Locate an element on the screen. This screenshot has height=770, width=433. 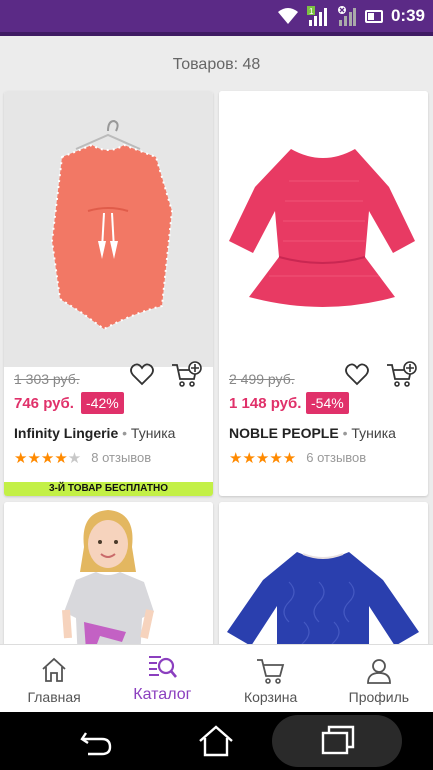
bottom-tab-bar: Главная Каталог Корзина Профиль is located at coordinates (216, 678).